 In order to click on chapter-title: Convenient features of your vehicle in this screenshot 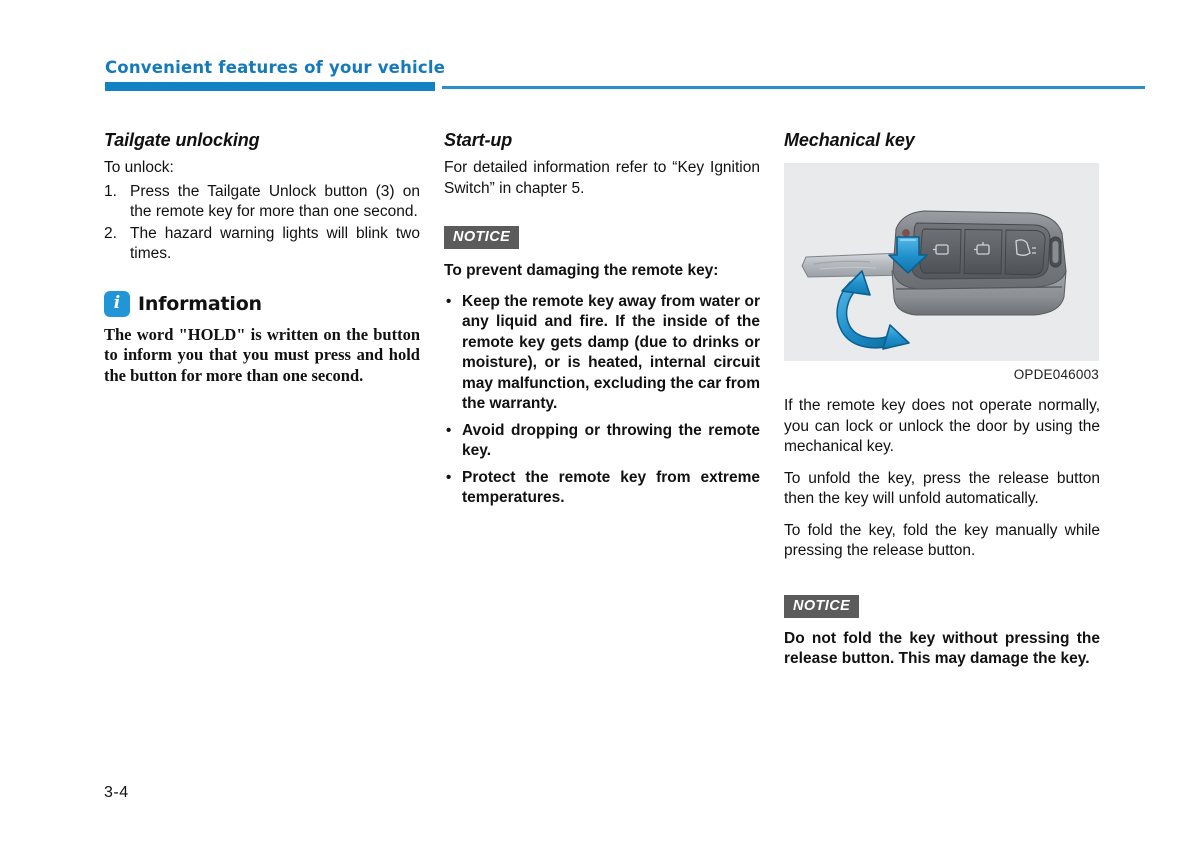, I will do `click(275, 67)`.